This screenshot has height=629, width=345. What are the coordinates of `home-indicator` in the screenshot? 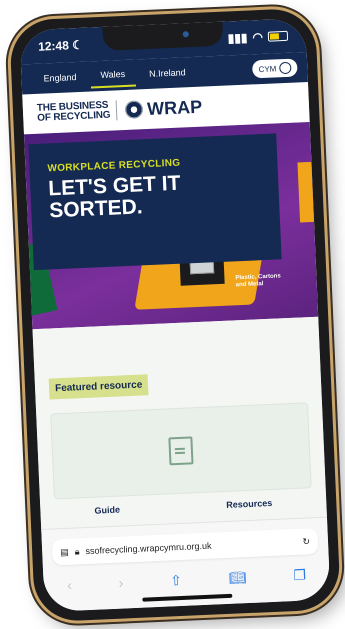 It's located at (187, 597).